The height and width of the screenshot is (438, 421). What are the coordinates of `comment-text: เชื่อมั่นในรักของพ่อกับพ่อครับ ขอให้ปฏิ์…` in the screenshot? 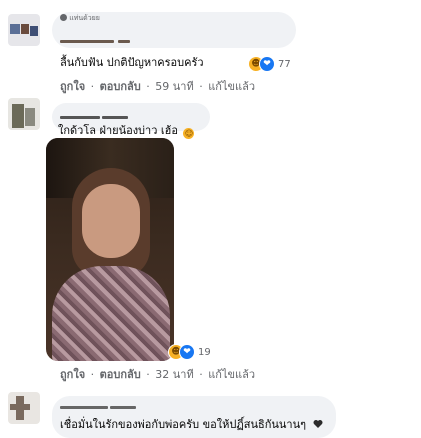 It's located at (191, 425).